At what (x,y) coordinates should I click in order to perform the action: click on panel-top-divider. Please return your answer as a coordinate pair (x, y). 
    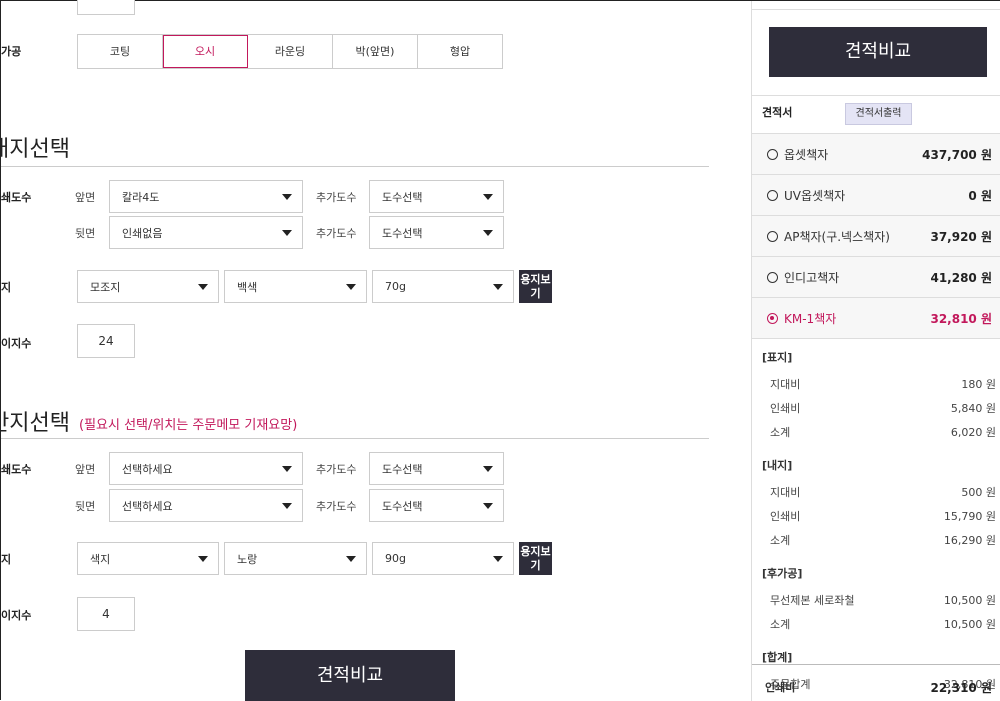
    Looking at the image, I should click on (876, 9).